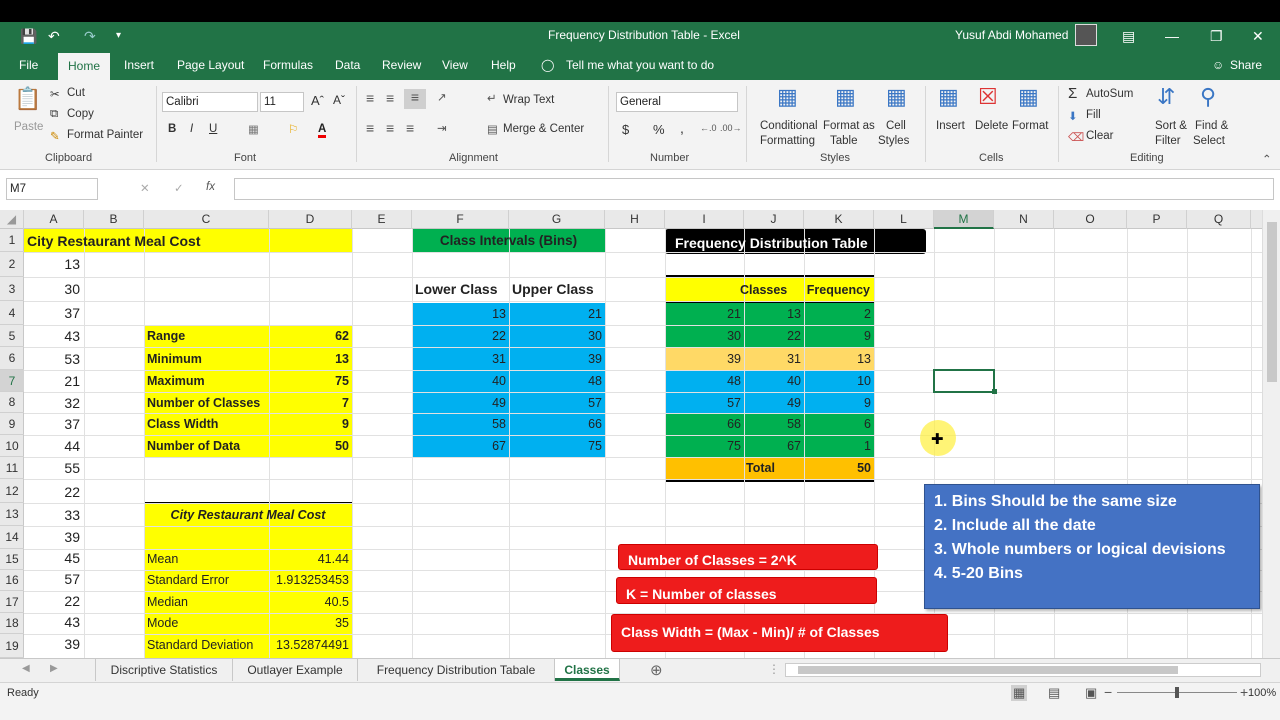  I want to click on format-cells-icon: ▦, so click(1028, 97).